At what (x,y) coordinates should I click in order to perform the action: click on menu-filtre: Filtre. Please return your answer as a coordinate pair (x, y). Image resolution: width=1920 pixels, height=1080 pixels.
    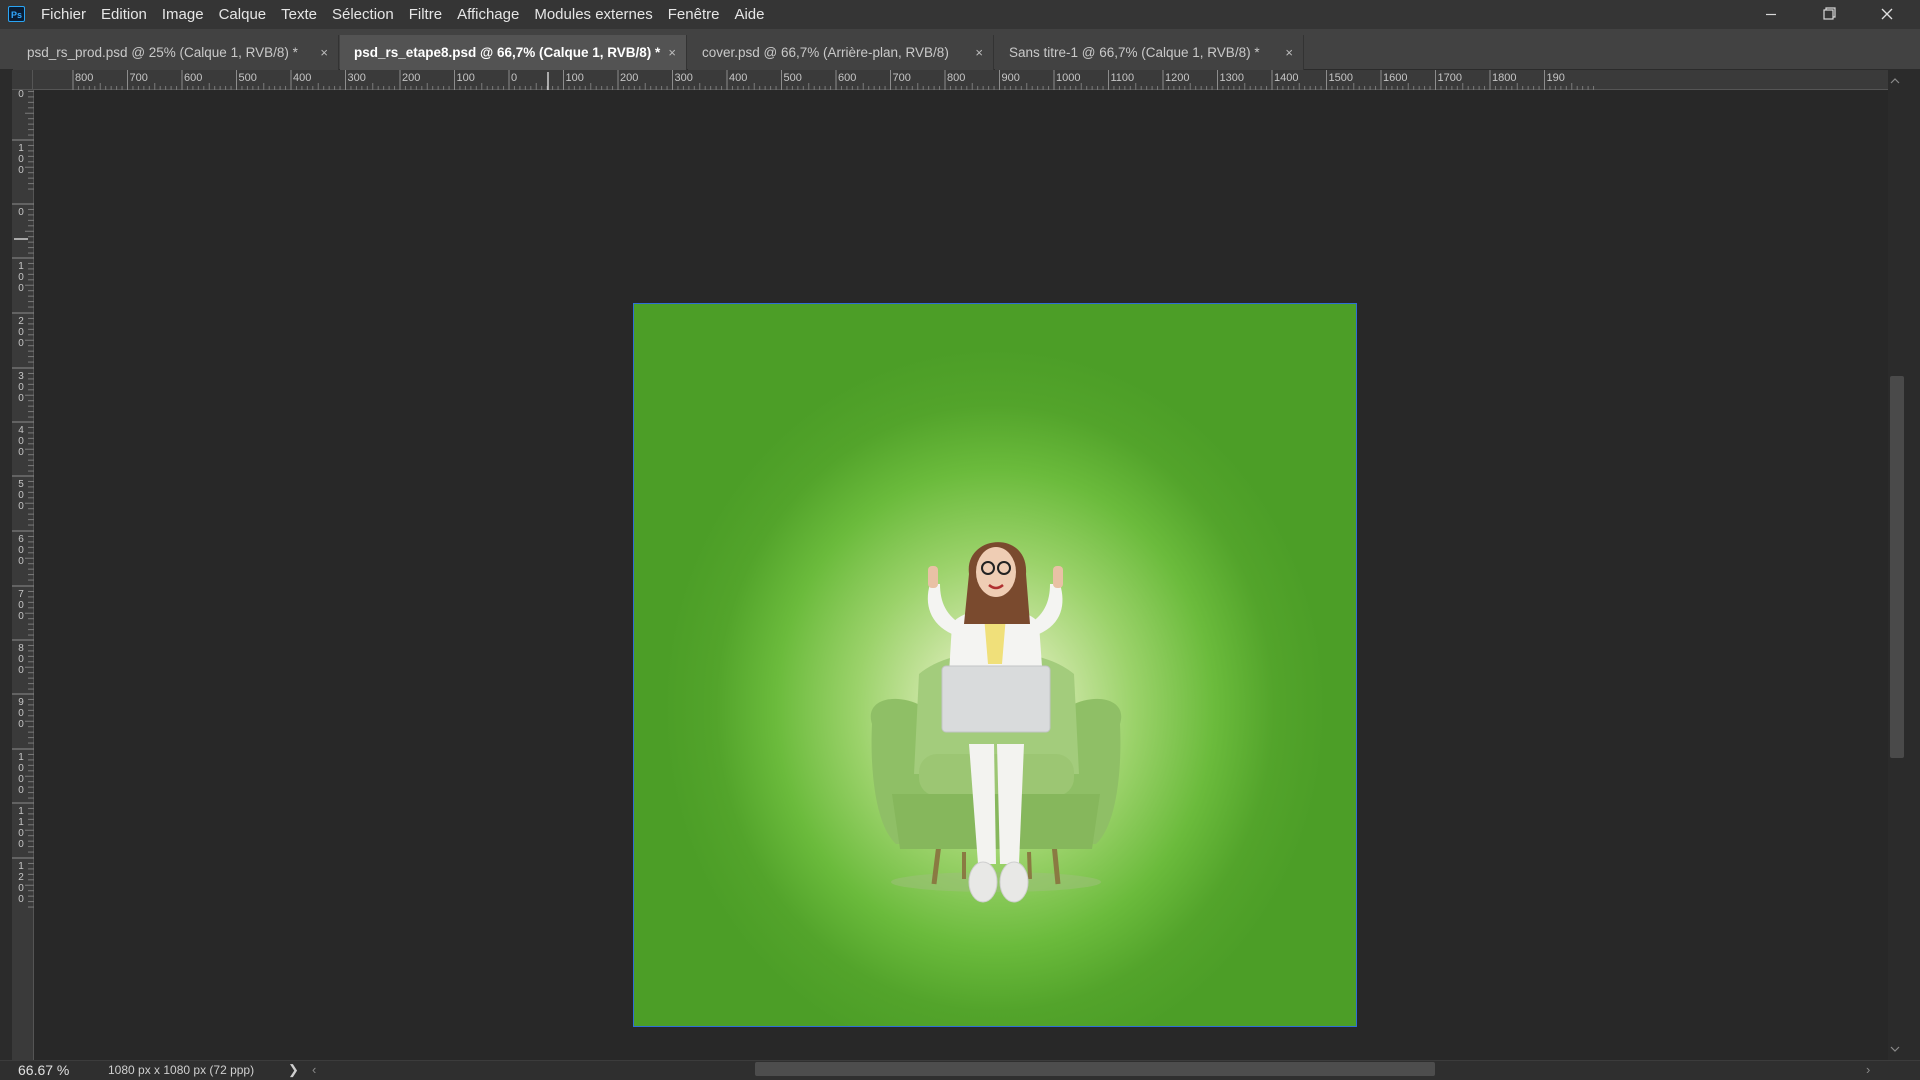
    Looking at the image, I should click on (425, 14).